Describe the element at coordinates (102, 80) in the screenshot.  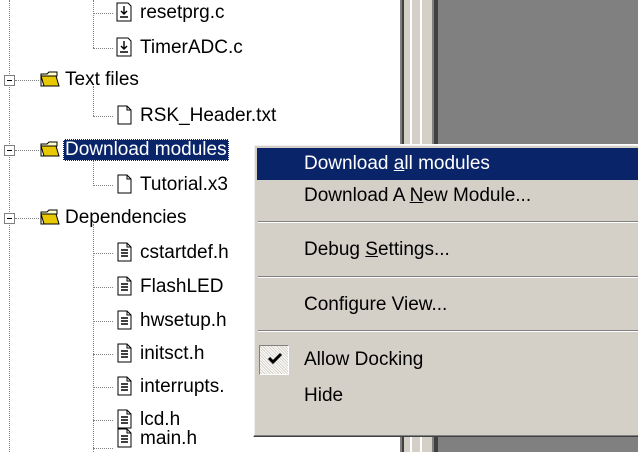
I see `tree-item-label: Text files` at that location.